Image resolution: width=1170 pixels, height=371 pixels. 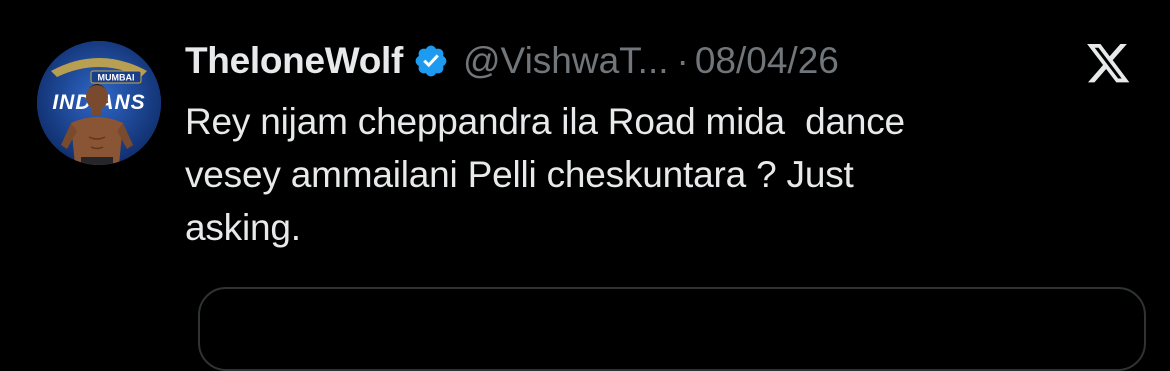 I want to click on x-logo-icon, so click(x=1109, y=65).